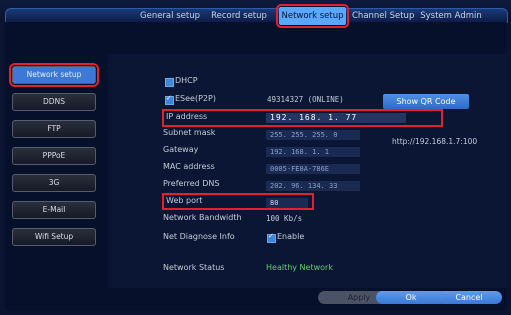  I want to click on sidebar-item-email: E-Mail, so click(54, 210).